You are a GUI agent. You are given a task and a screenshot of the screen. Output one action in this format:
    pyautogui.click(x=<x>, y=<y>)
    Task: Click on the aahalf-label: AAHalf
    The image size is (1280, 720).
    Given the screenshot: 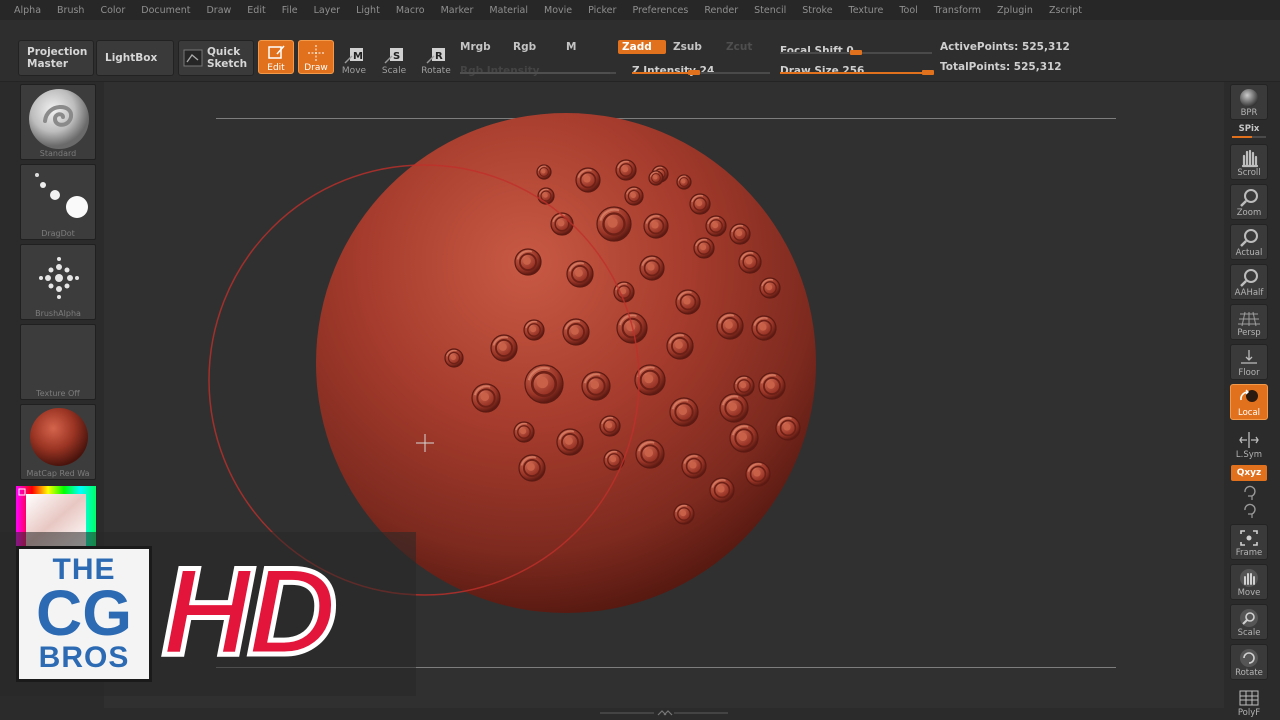 What is the action you would take?
    pyautogui.click(x=1249, y=293)
    